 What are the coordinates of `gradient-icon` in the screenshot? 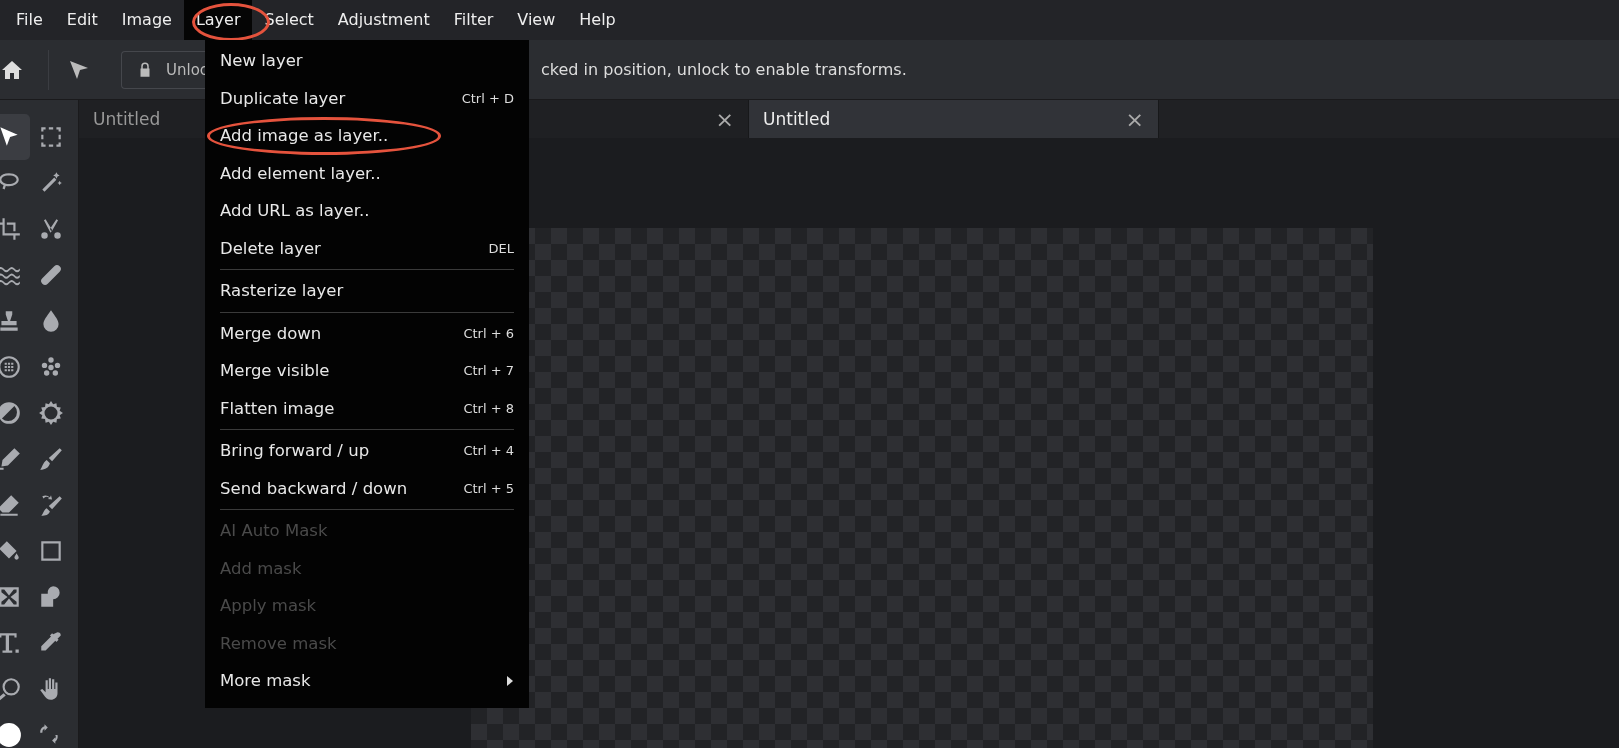 It's located at (51, 551).